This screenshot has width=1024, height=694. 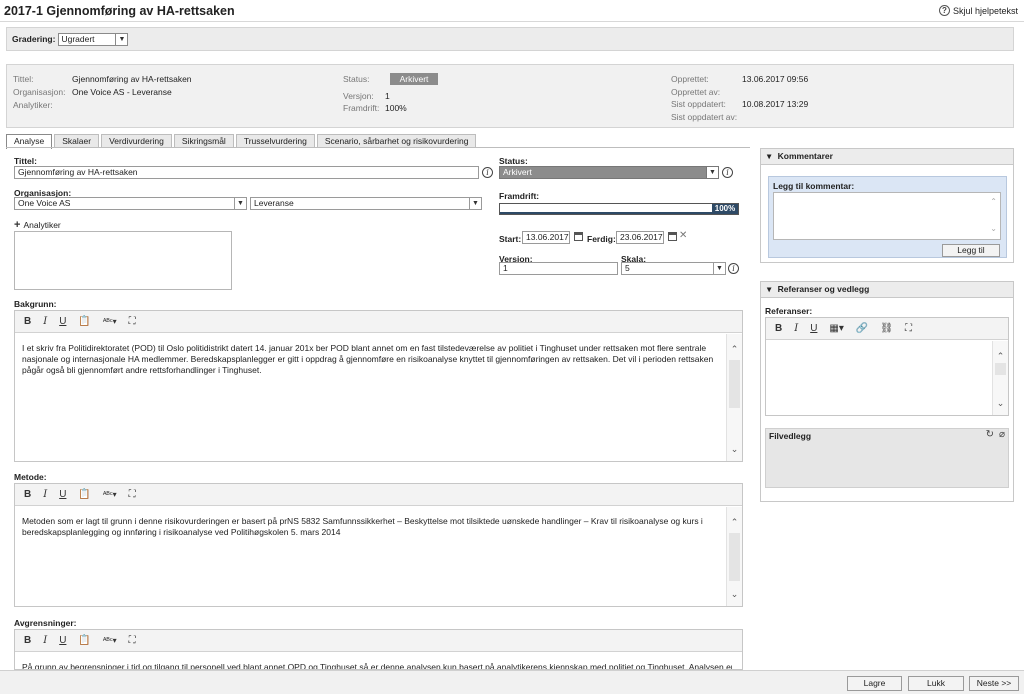 I want to click on referanser-editor: B I U ▦▾ 🔗 ⛓ ⛶ ⌃ ⌄, so click(x=887, y=366).